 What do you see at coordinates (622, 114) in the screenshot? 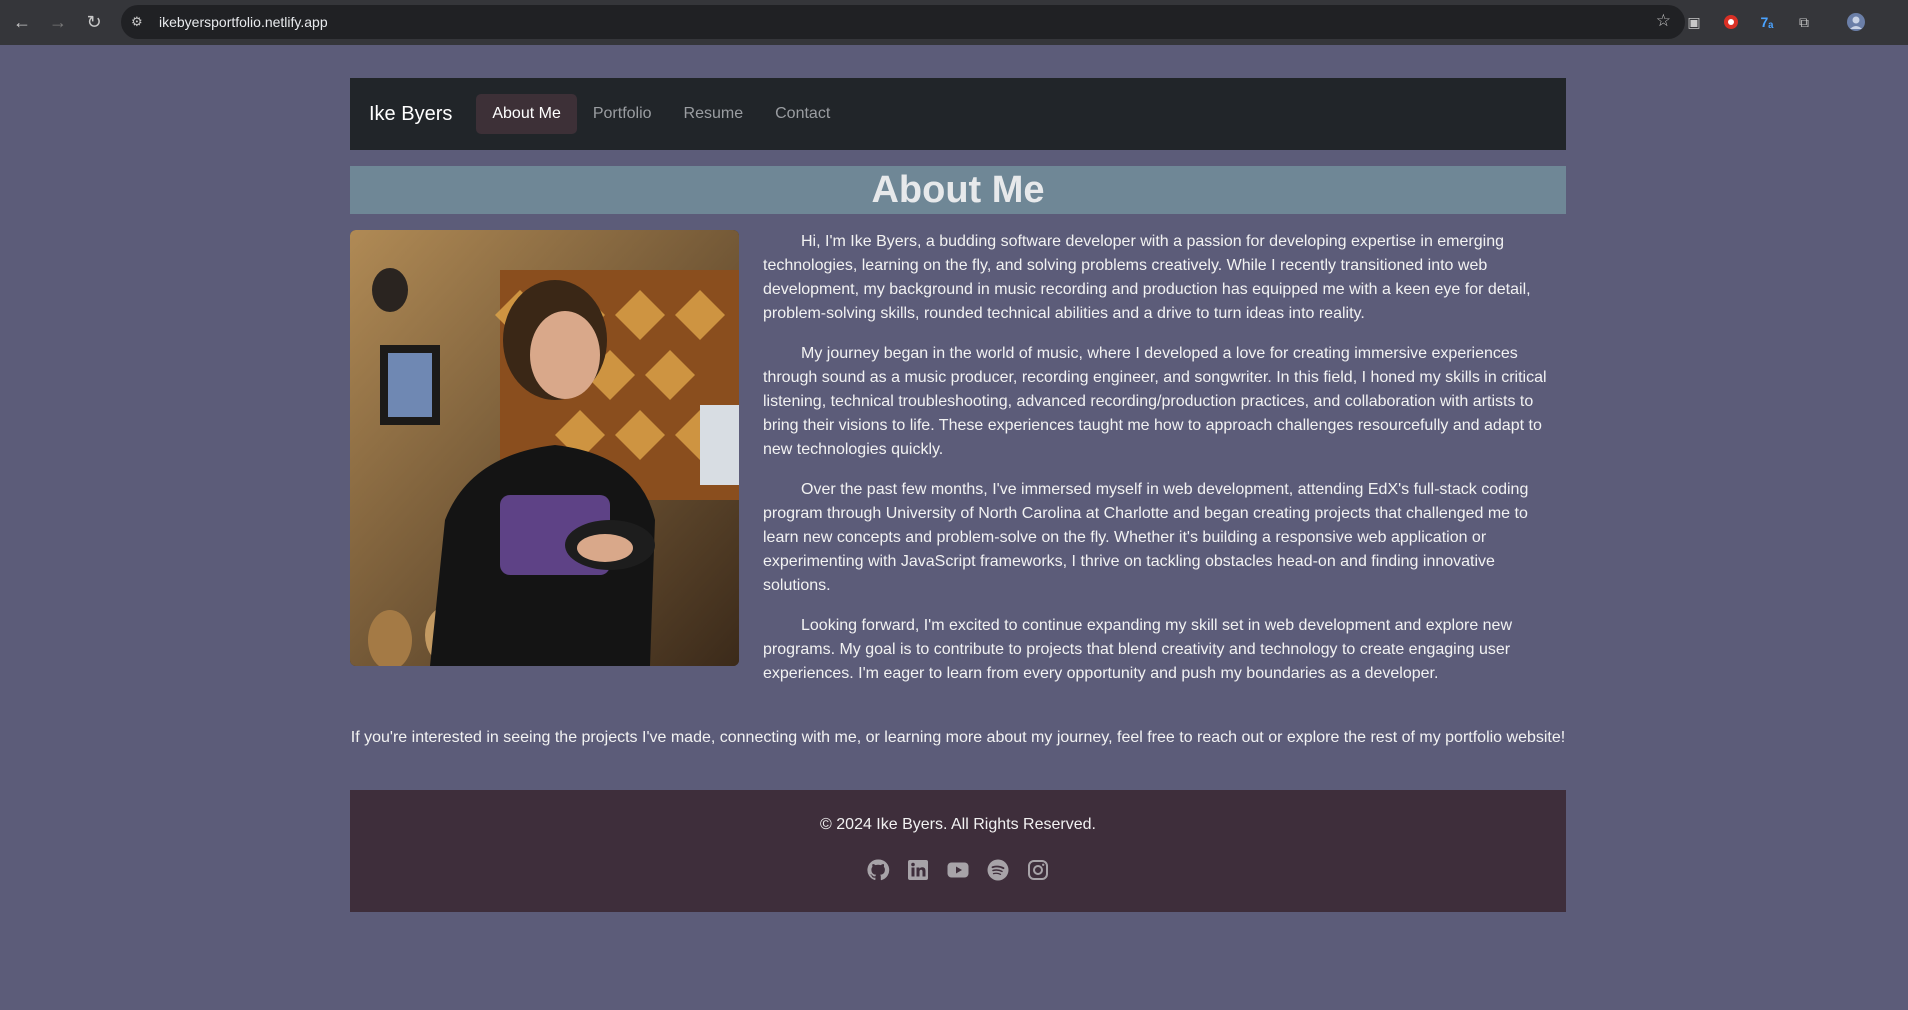
I see `nav-link-portfolio: Portfolio` at bounding box center [622, 114].